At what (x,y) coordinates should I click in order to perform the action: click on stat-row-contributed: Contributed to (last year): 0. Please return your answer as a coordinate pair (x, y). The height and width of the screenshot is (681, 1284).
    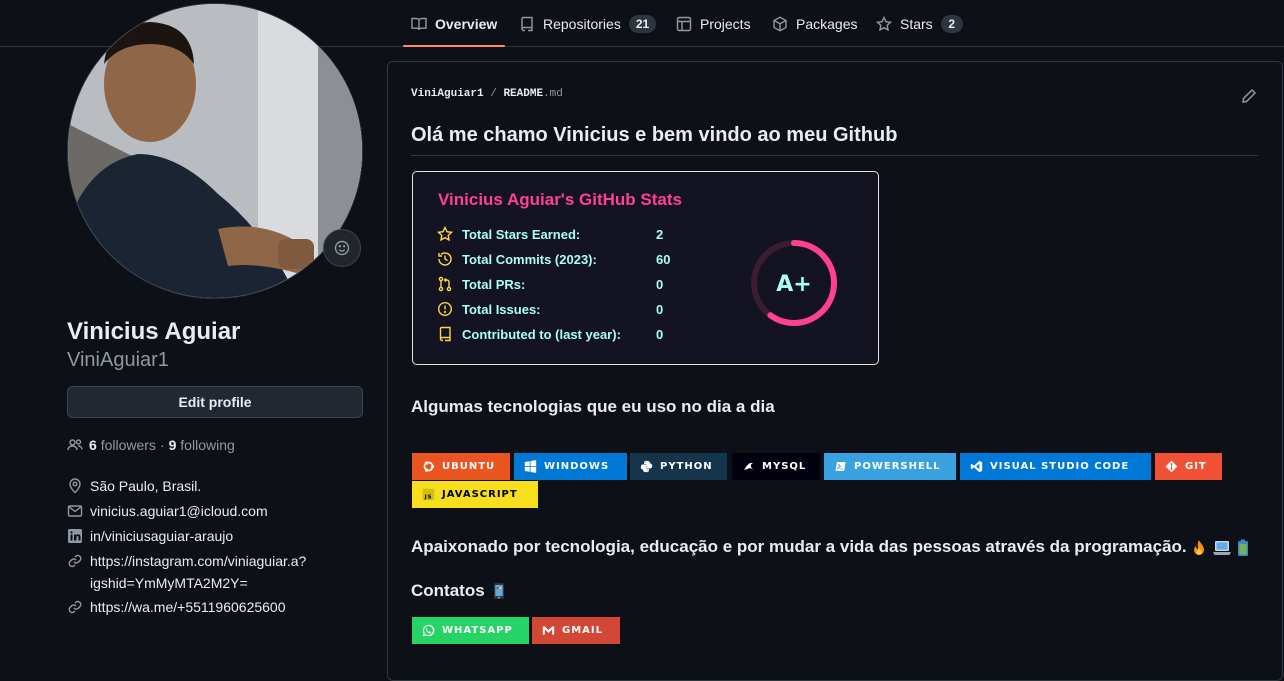
    Looking at the image, I should click on (550, 334).